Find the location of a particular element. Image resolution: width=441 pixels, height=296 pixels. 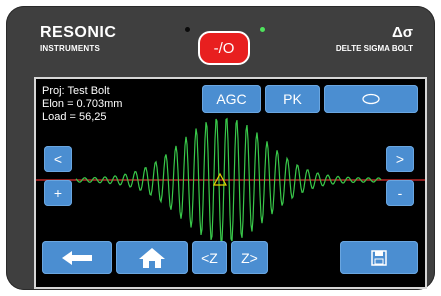

elongation-label: Elon = 0.703mm is located at coordinates (82, 104).